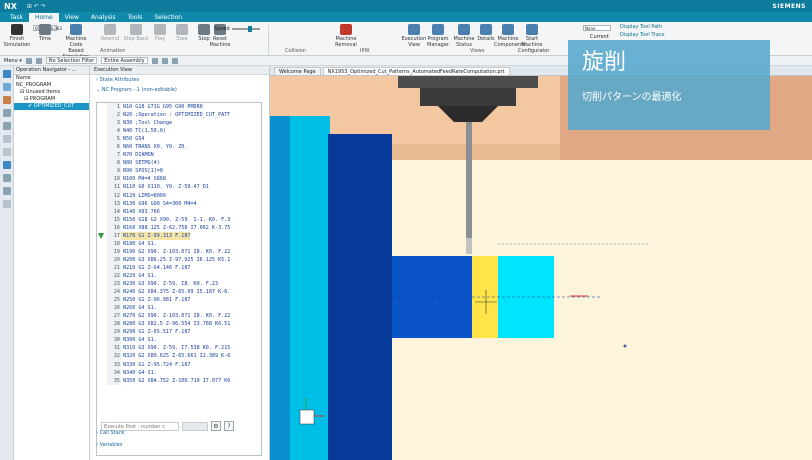 Image resolution: width=812 pixels, height=460 pixels. Describe the element at coordinates (229, 426) in the screenshot. I see `help-icon: ?` at that location.